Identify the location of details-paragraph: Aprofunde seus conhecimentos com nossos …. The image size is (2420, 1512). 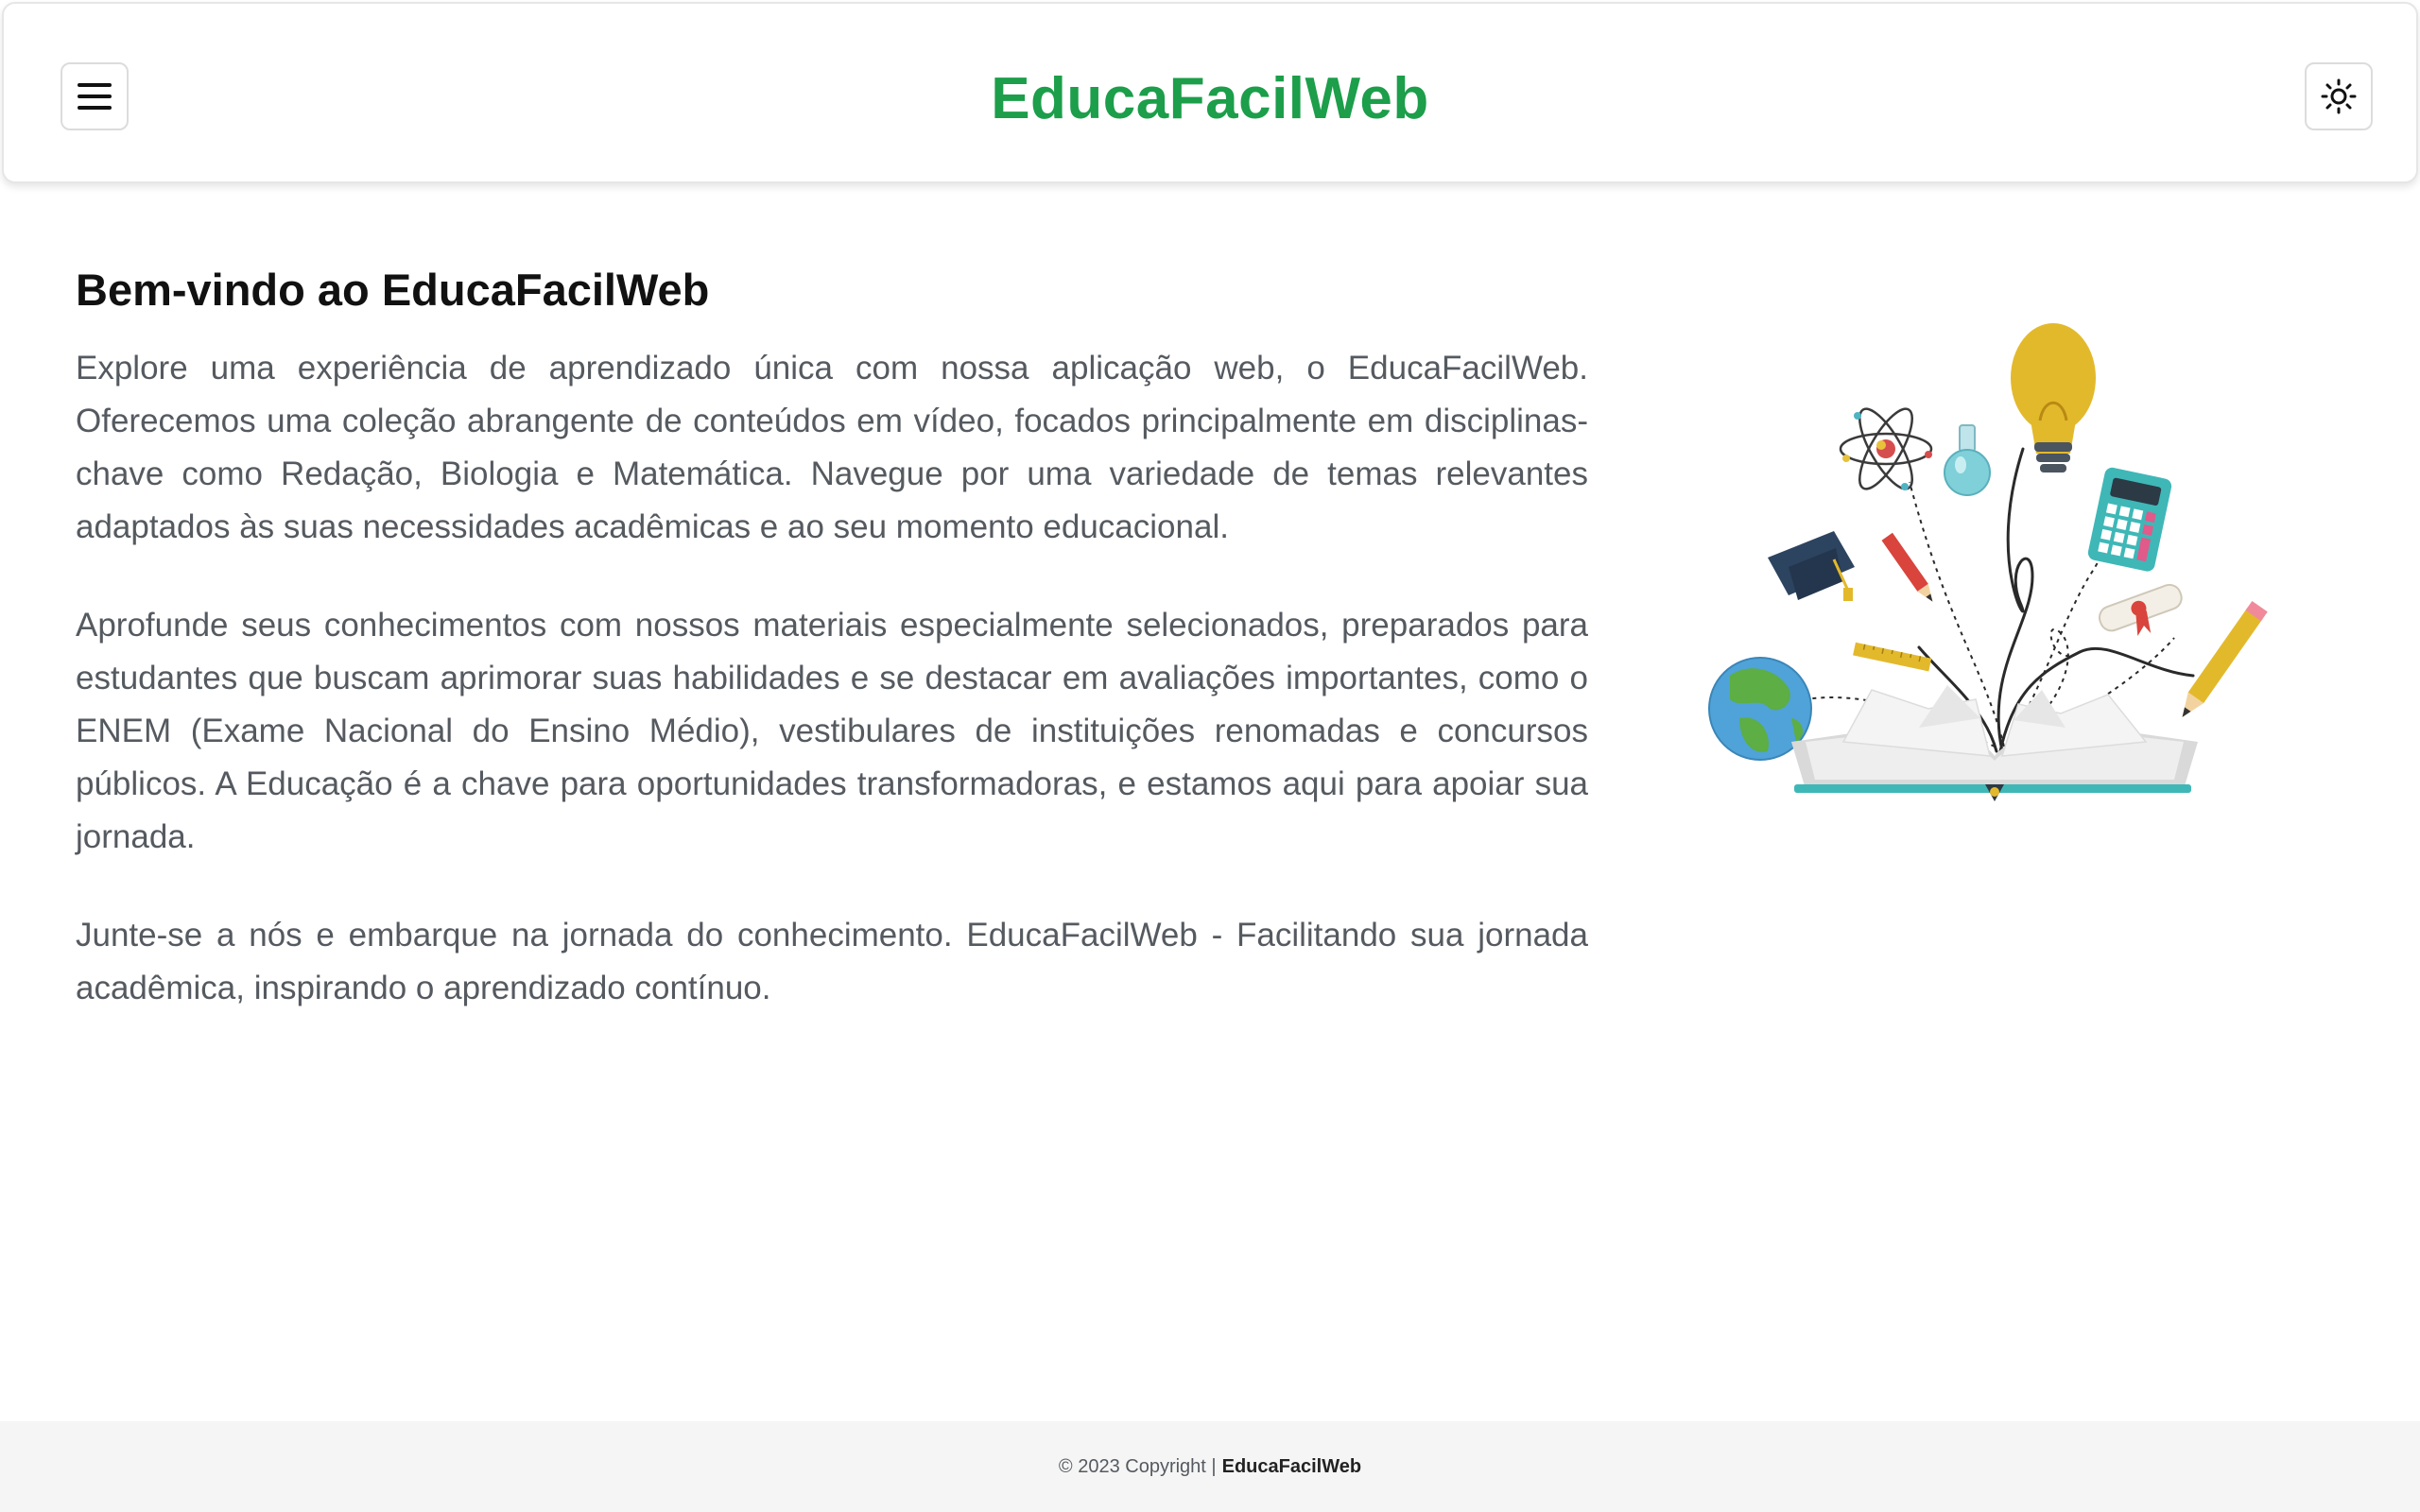
(832, 731).